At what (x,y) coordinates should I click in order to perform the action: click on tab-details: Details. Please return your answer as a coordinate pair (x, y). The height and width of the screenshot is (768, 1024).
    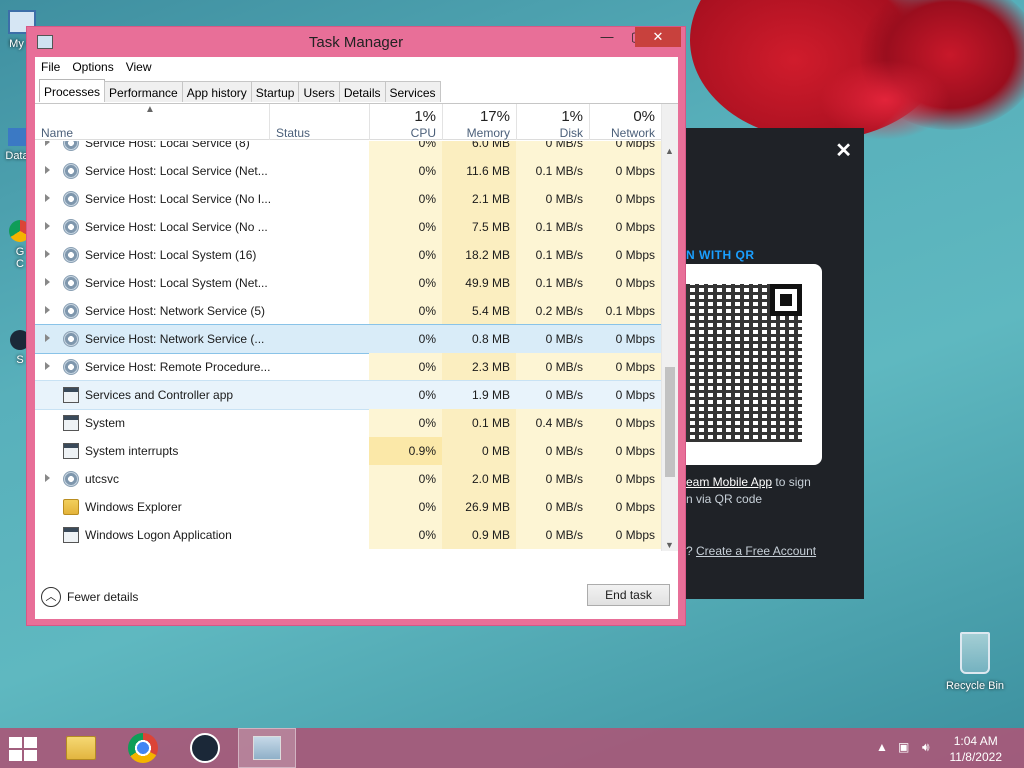
    Looking at the image, I should click on (362, 91).